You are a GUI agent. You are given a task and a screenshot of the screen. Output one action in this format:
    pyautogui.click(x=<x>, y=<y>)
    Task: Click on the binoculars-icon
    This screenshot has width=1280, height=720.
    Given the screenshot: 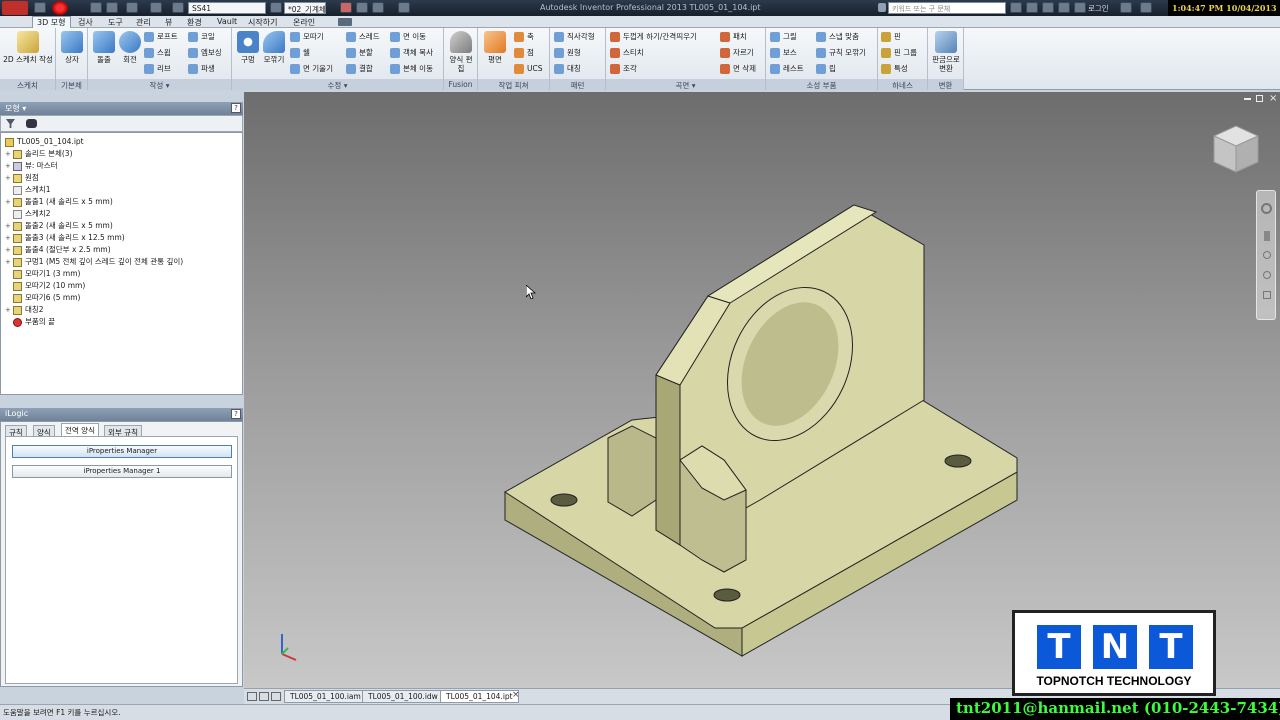 What is the action you would take?
    pyautogui.click(x=1016, y=7)
    